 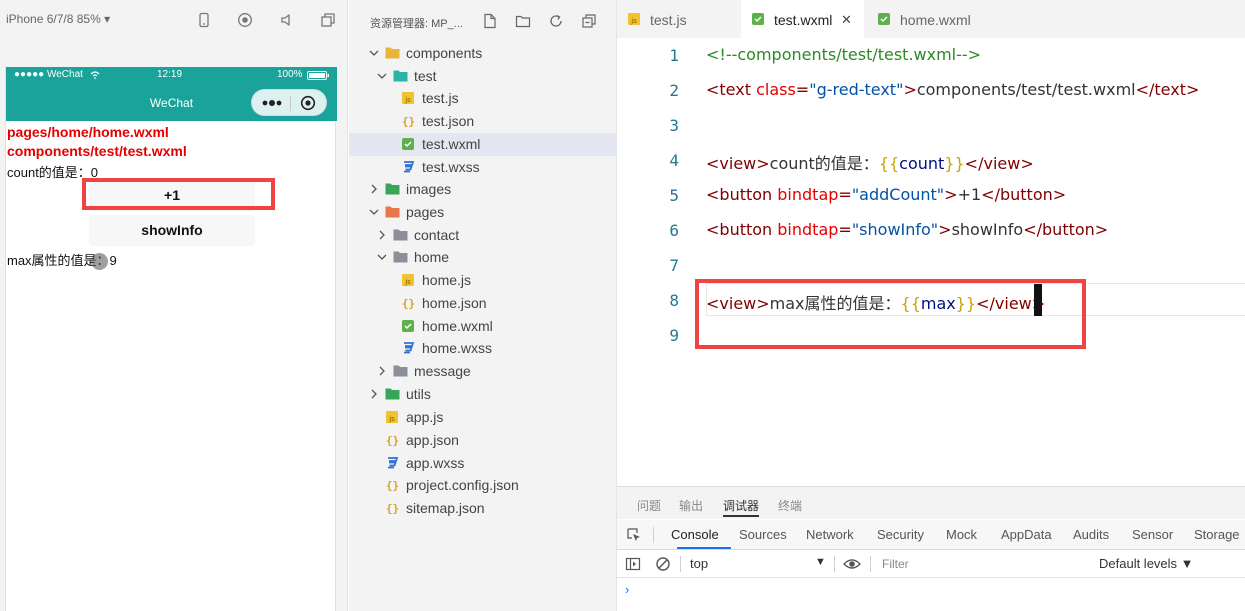 I want to click on collapse-all-icon, so click(x=589, y=21).